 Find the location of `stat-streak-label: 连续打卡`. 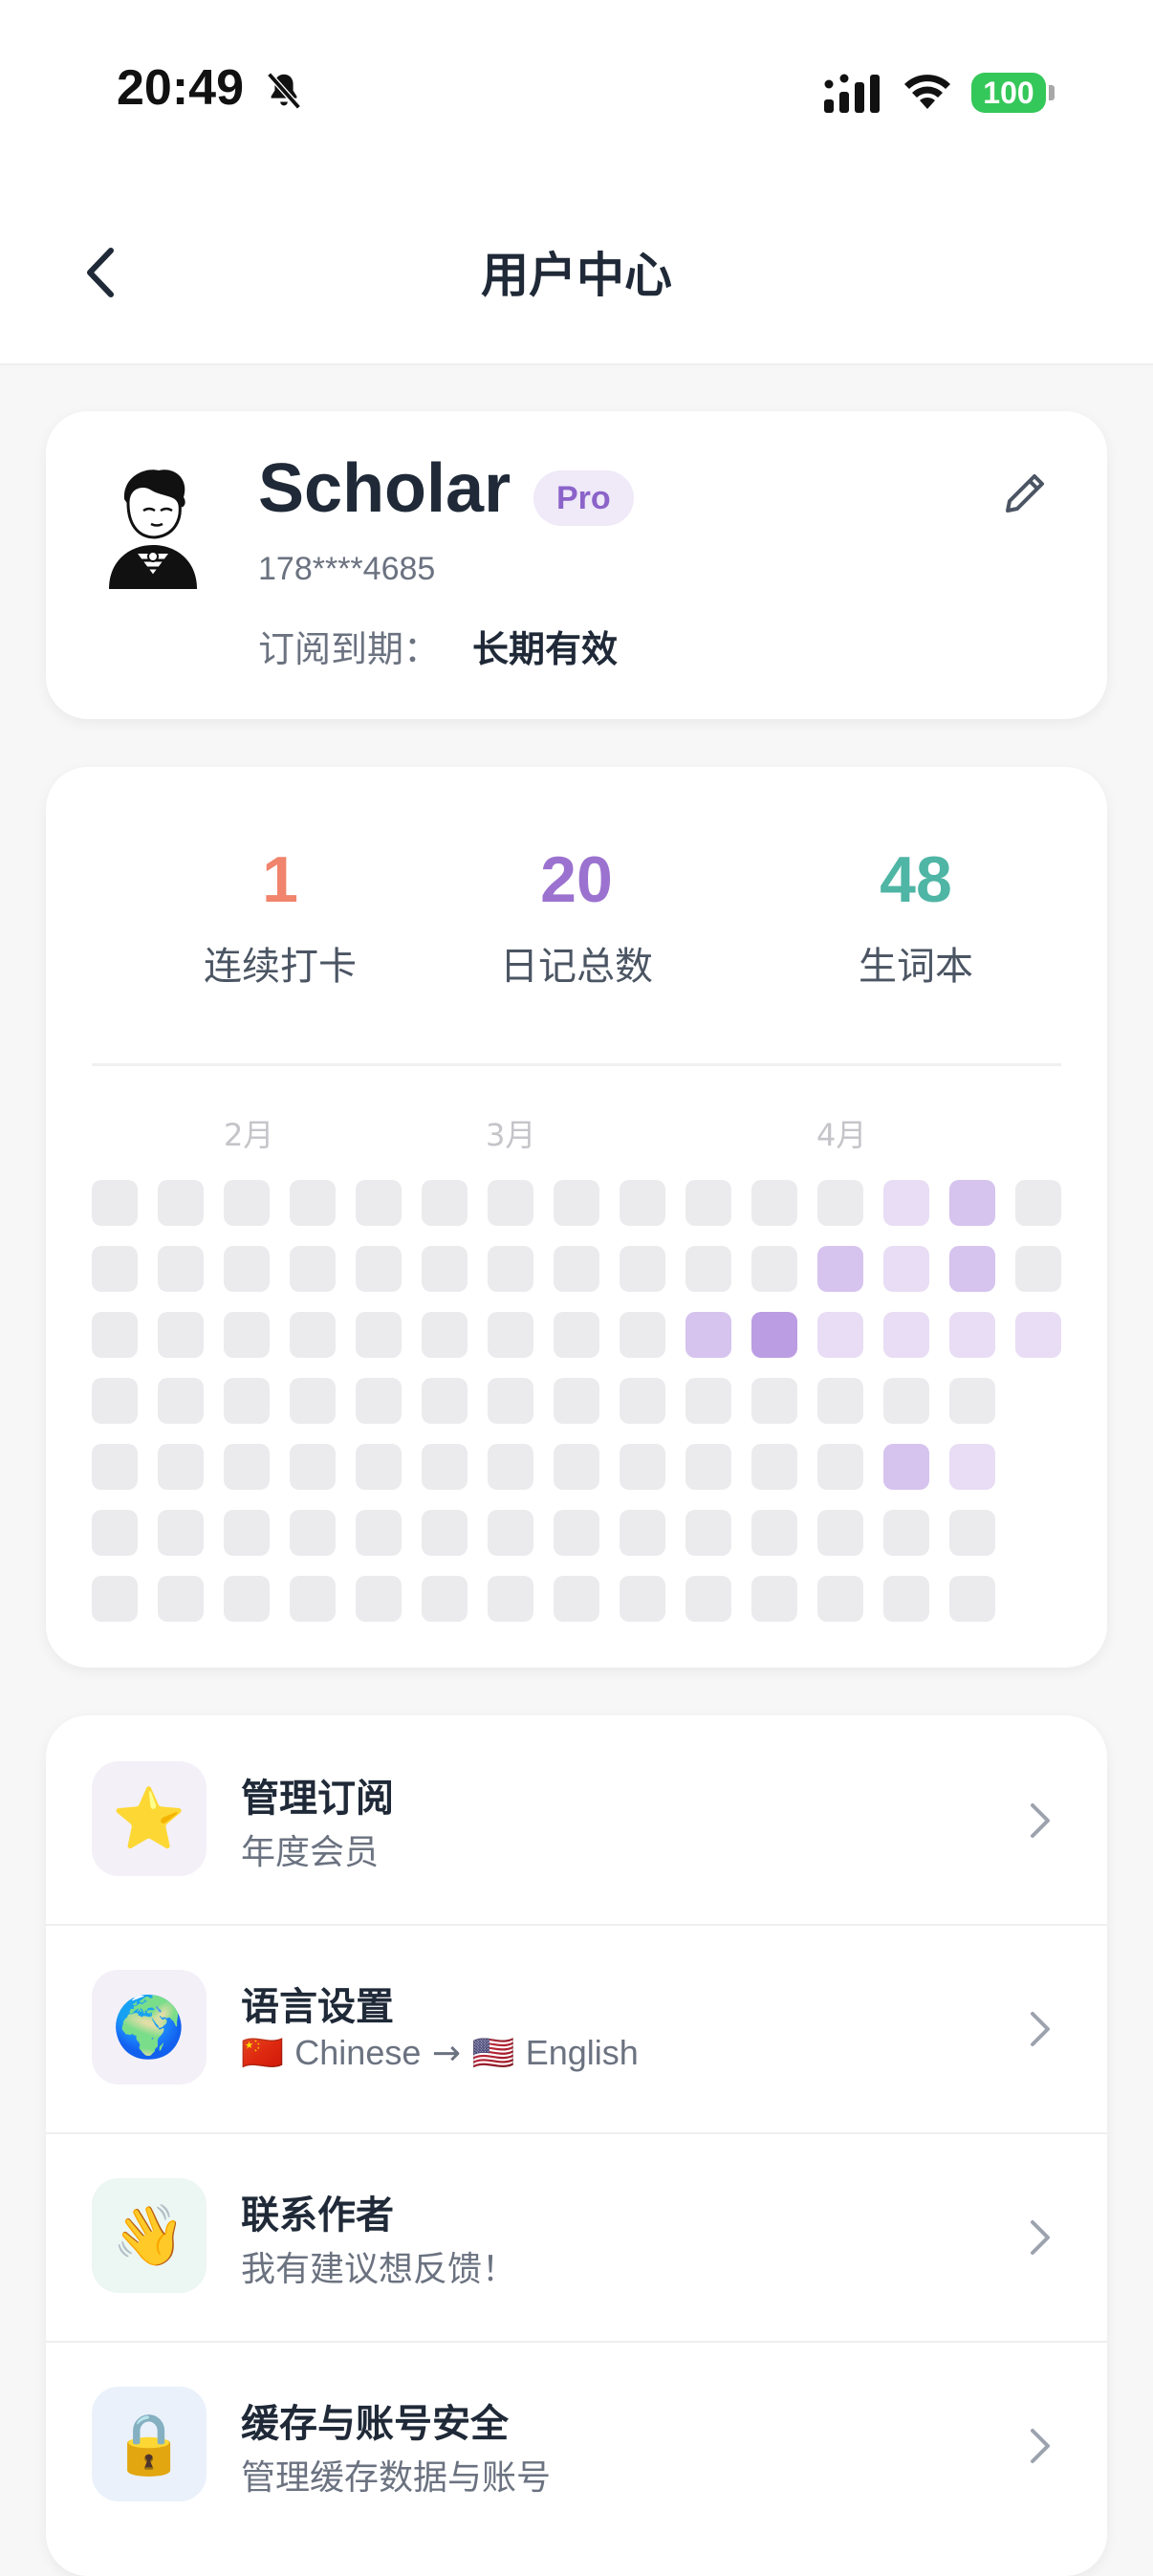

stat-streak-label: 连续打卡 is located at coordinates (280, 967).